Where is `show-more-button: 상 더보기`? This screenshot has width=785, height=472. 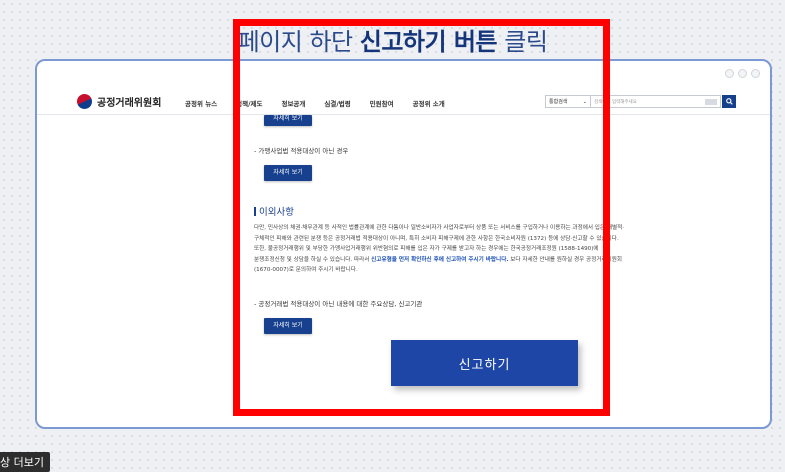 show-more-button: 상 더보기 is located at coordinates (25, 462).